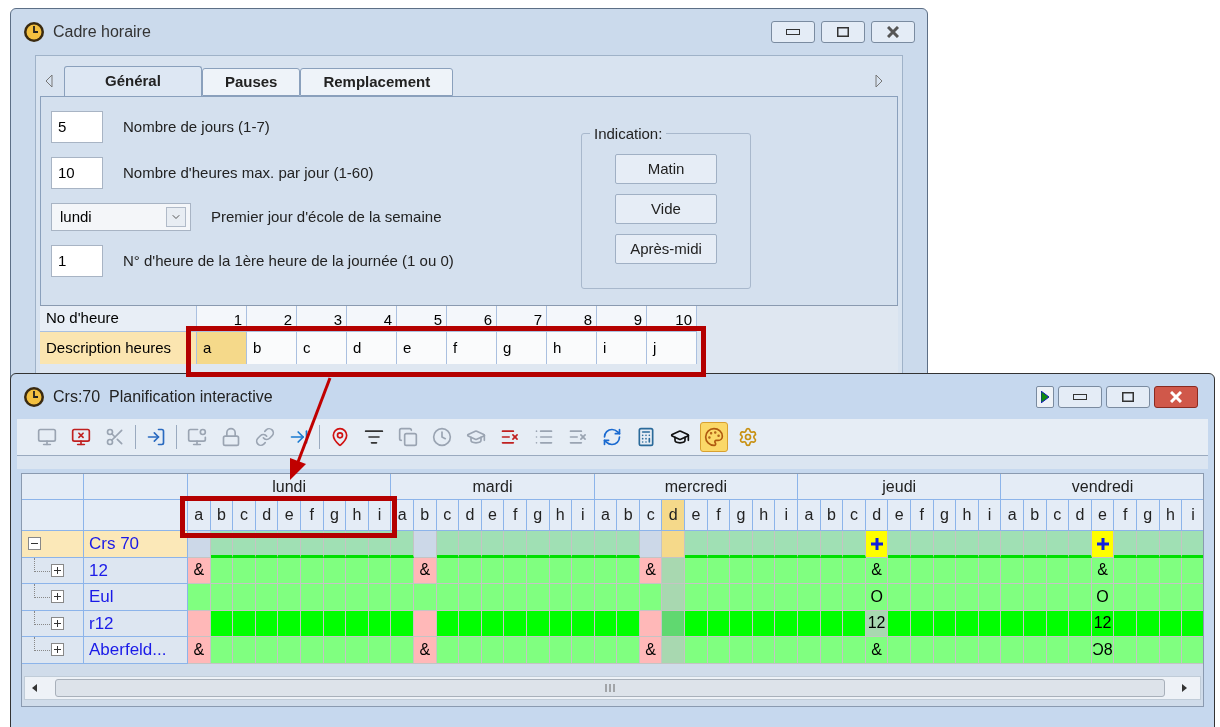  I want to click on scrollbar, so click(612, 688).